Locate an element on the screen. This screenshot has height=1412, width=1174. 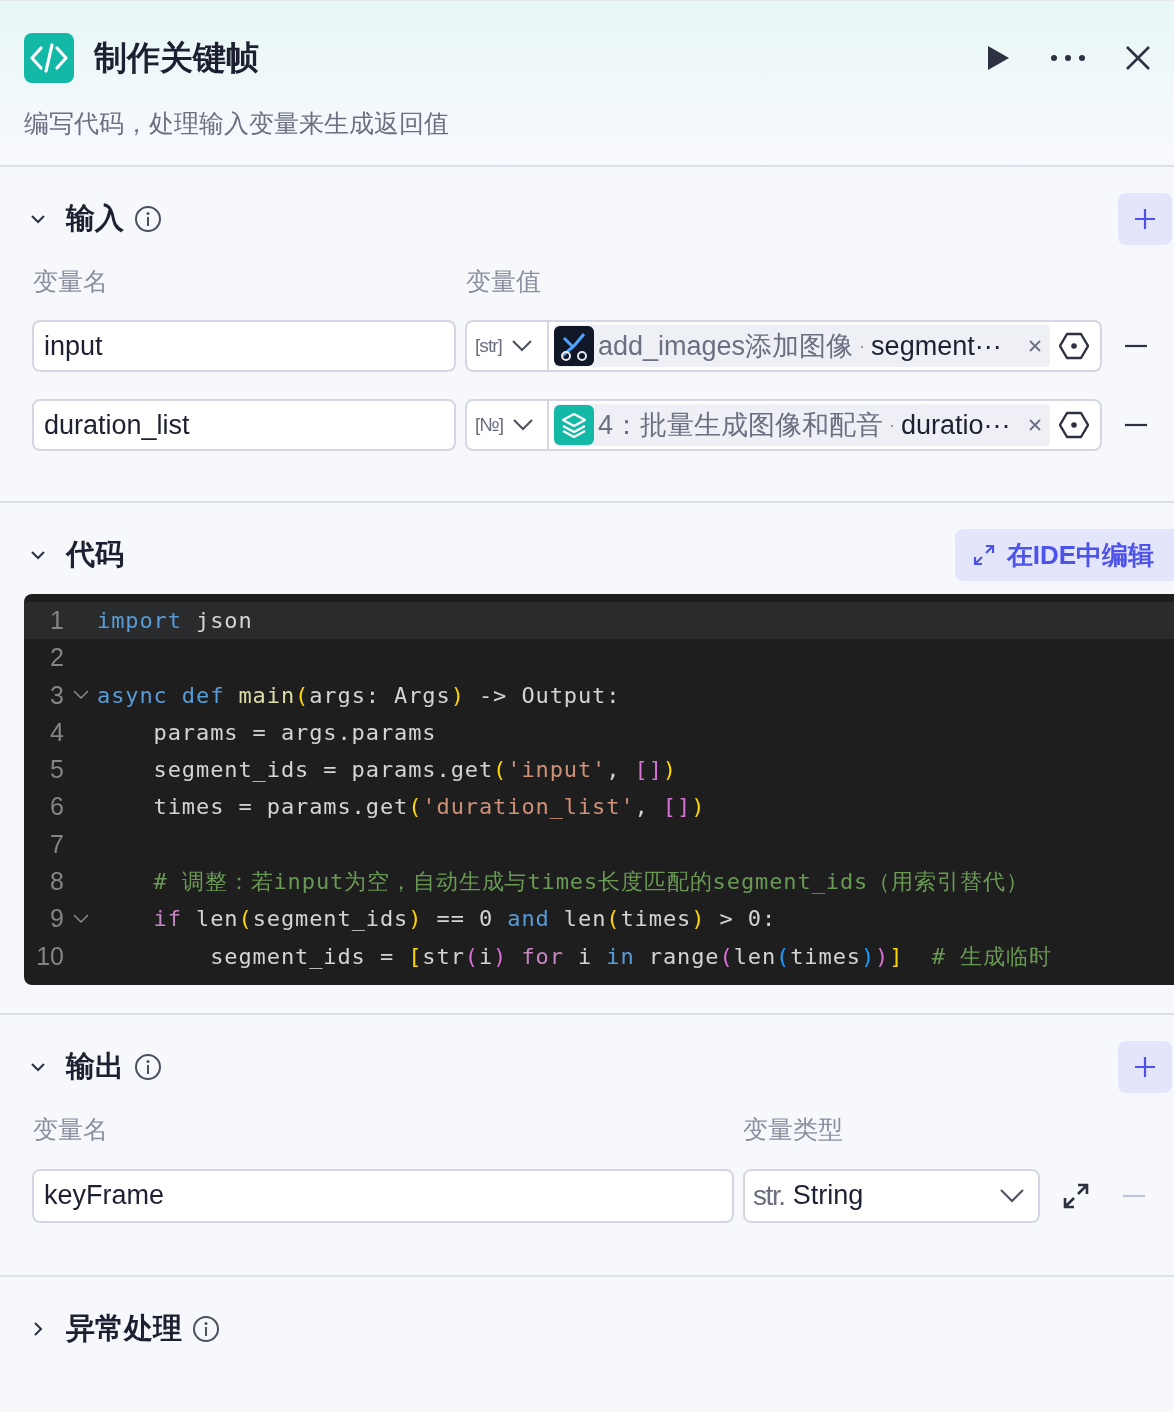
line-number: 1 is located at coordinates (56, 620).